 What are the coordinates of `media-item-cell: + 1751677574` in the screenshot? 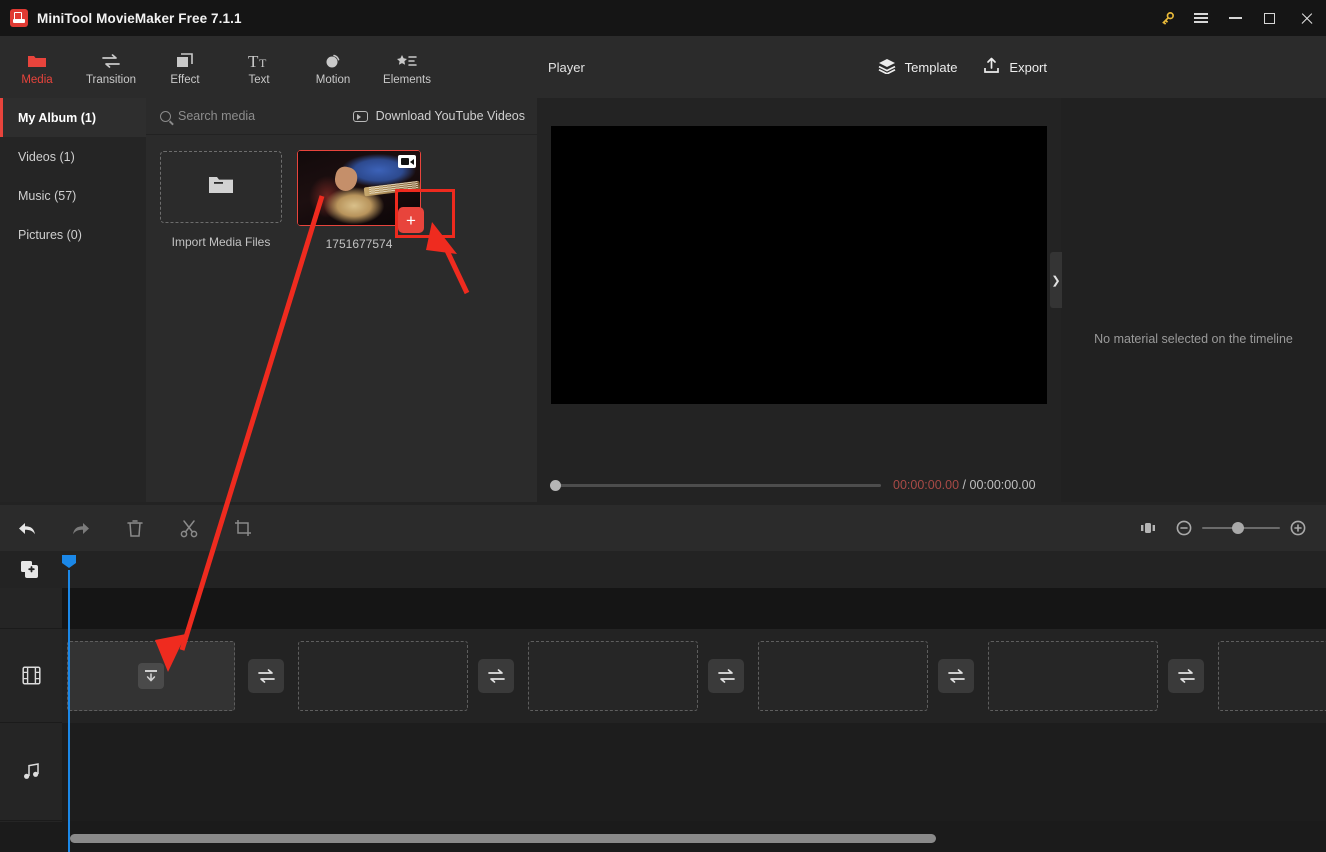 It's located at (360, 200).